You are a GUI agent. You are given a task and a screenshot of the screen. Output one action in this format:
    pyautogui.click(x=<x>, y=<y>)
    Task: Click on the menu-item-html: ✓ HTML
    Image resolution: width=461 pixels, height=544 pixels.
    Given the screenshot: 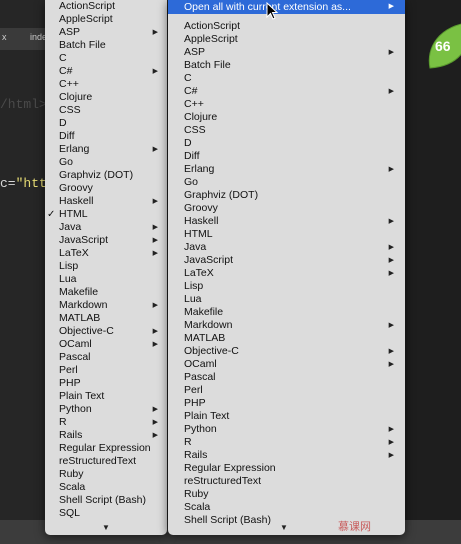 What is the action you would take?
    pyautogui.click(x=106, y=214)
    